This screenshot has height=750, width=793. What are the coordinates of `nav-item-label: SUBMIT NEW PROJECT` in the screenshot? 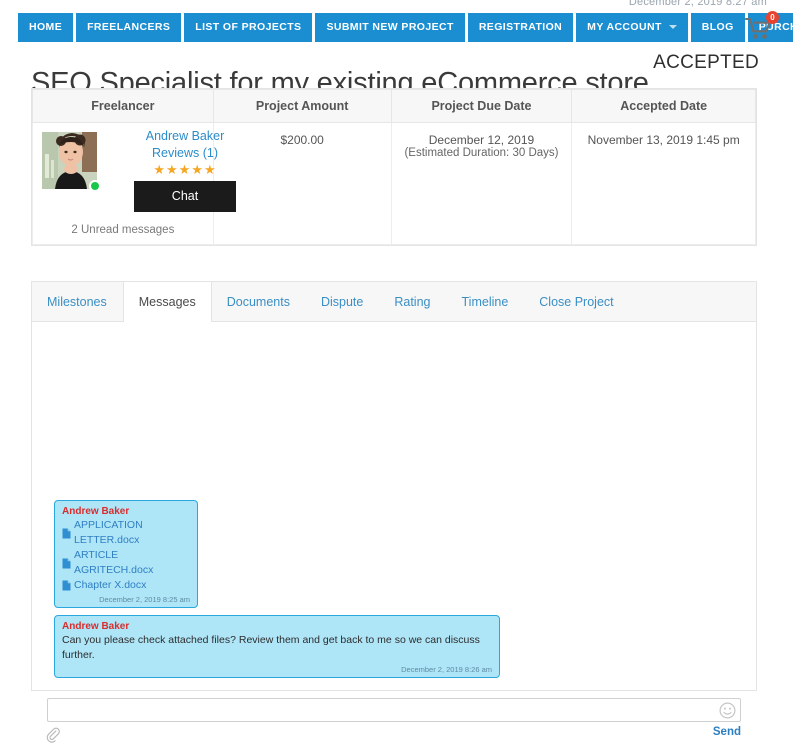 It's located at (390, 27).